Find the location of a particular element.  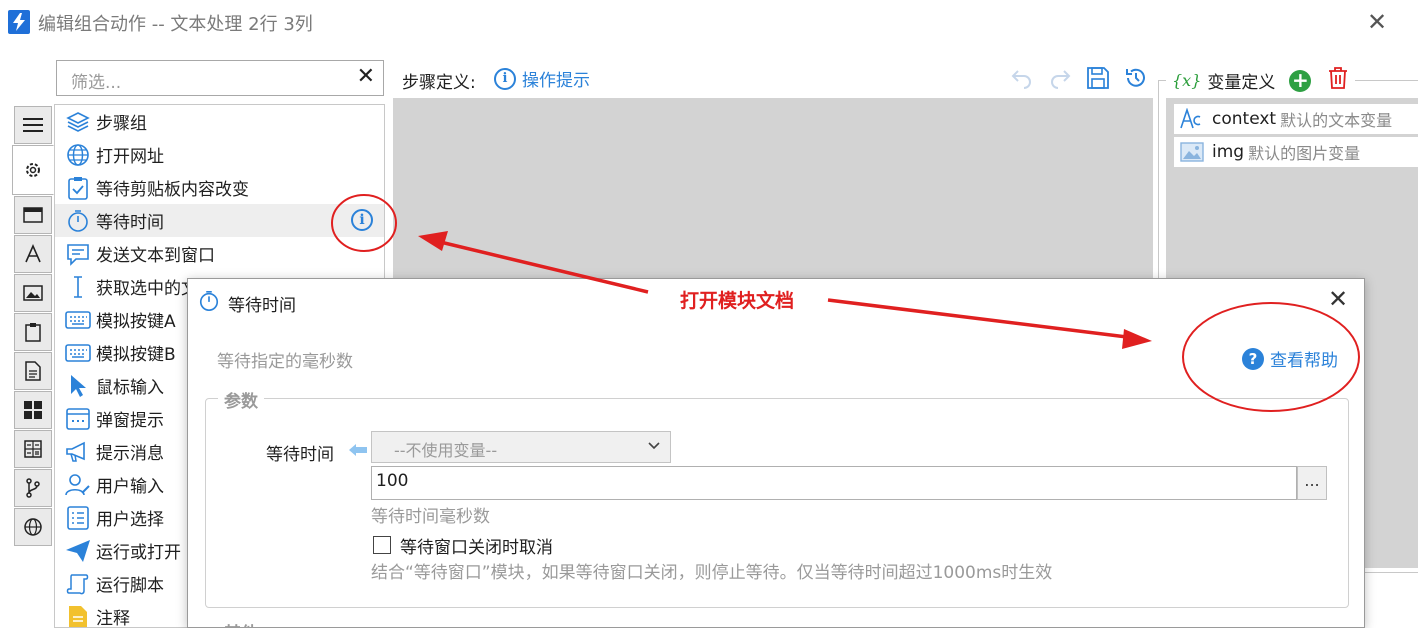

menu-icon is located at coordinates (33, 125).